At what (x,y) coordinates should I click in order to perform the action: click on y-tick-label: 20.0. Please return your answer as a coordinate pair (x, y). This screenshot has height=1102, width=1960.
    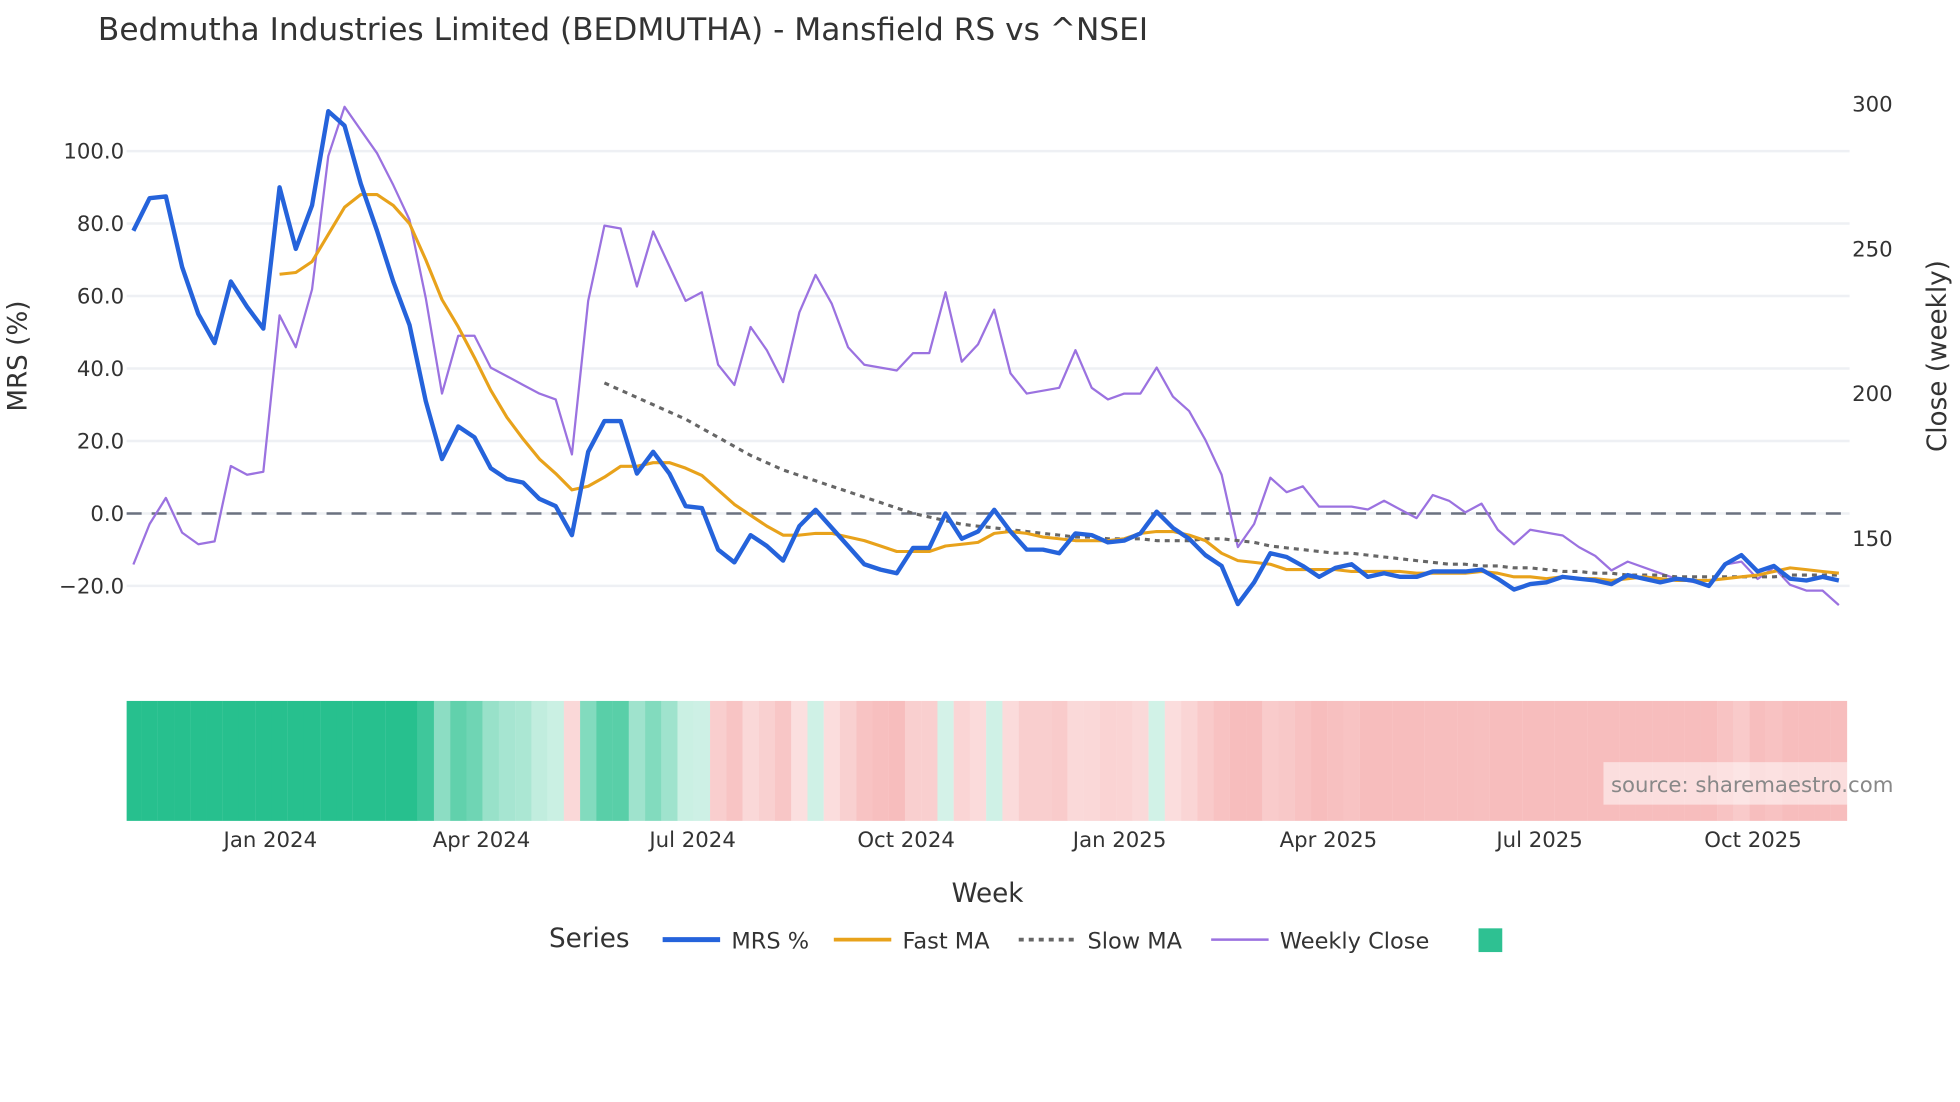
    Looking at the image, I should click on (100, 441).